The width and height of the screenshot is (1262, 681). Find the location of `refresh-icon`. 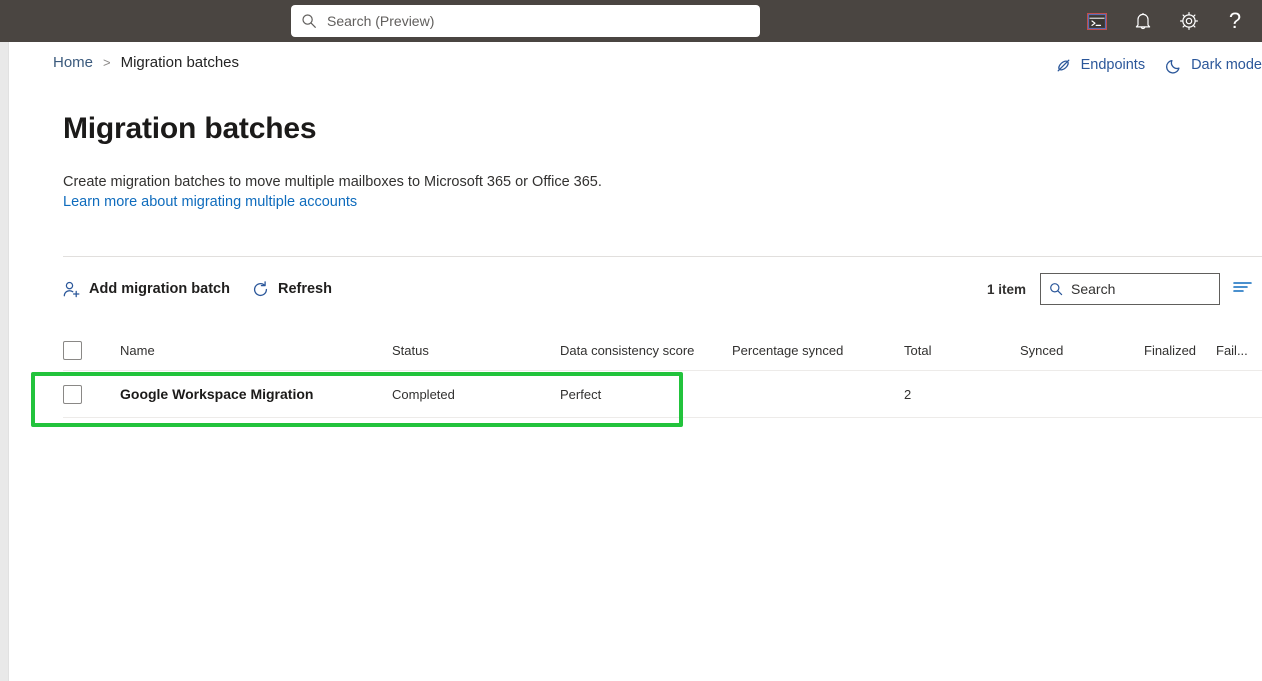

refresh-icon is located at coordinates (261, 289).